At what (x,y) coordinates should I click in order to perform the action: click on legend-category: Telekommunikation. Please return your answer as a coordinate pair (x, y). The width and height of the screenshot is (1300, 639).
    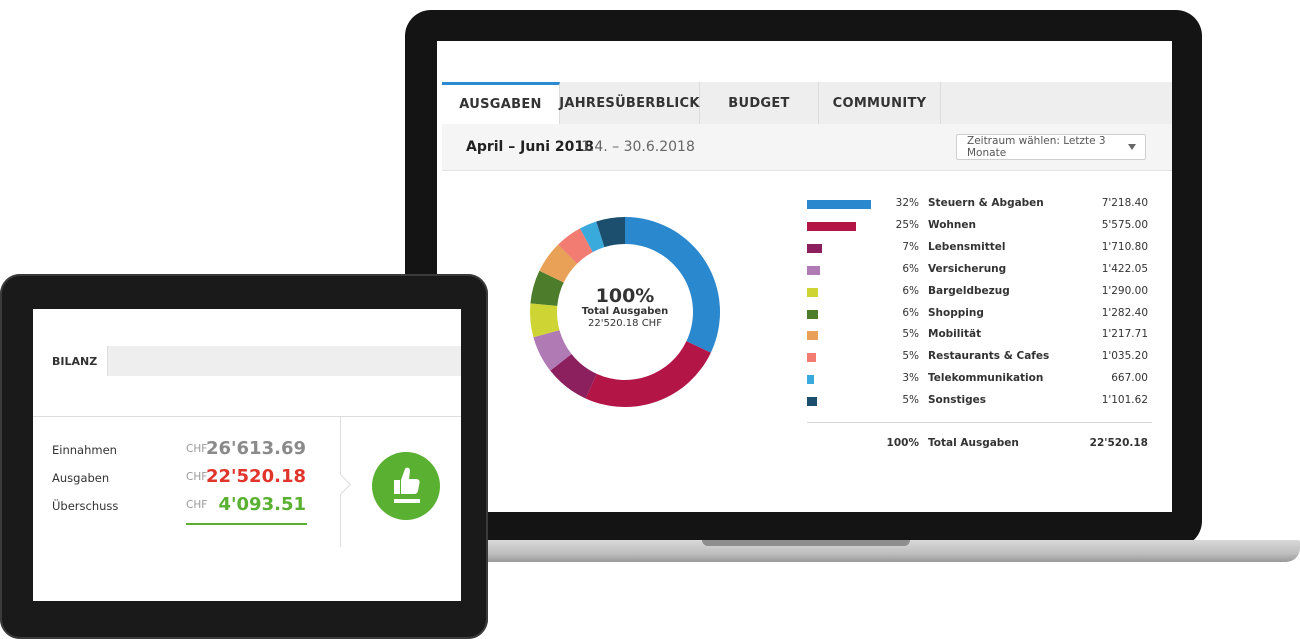
    Looking at the image, I should click on (986, 378).